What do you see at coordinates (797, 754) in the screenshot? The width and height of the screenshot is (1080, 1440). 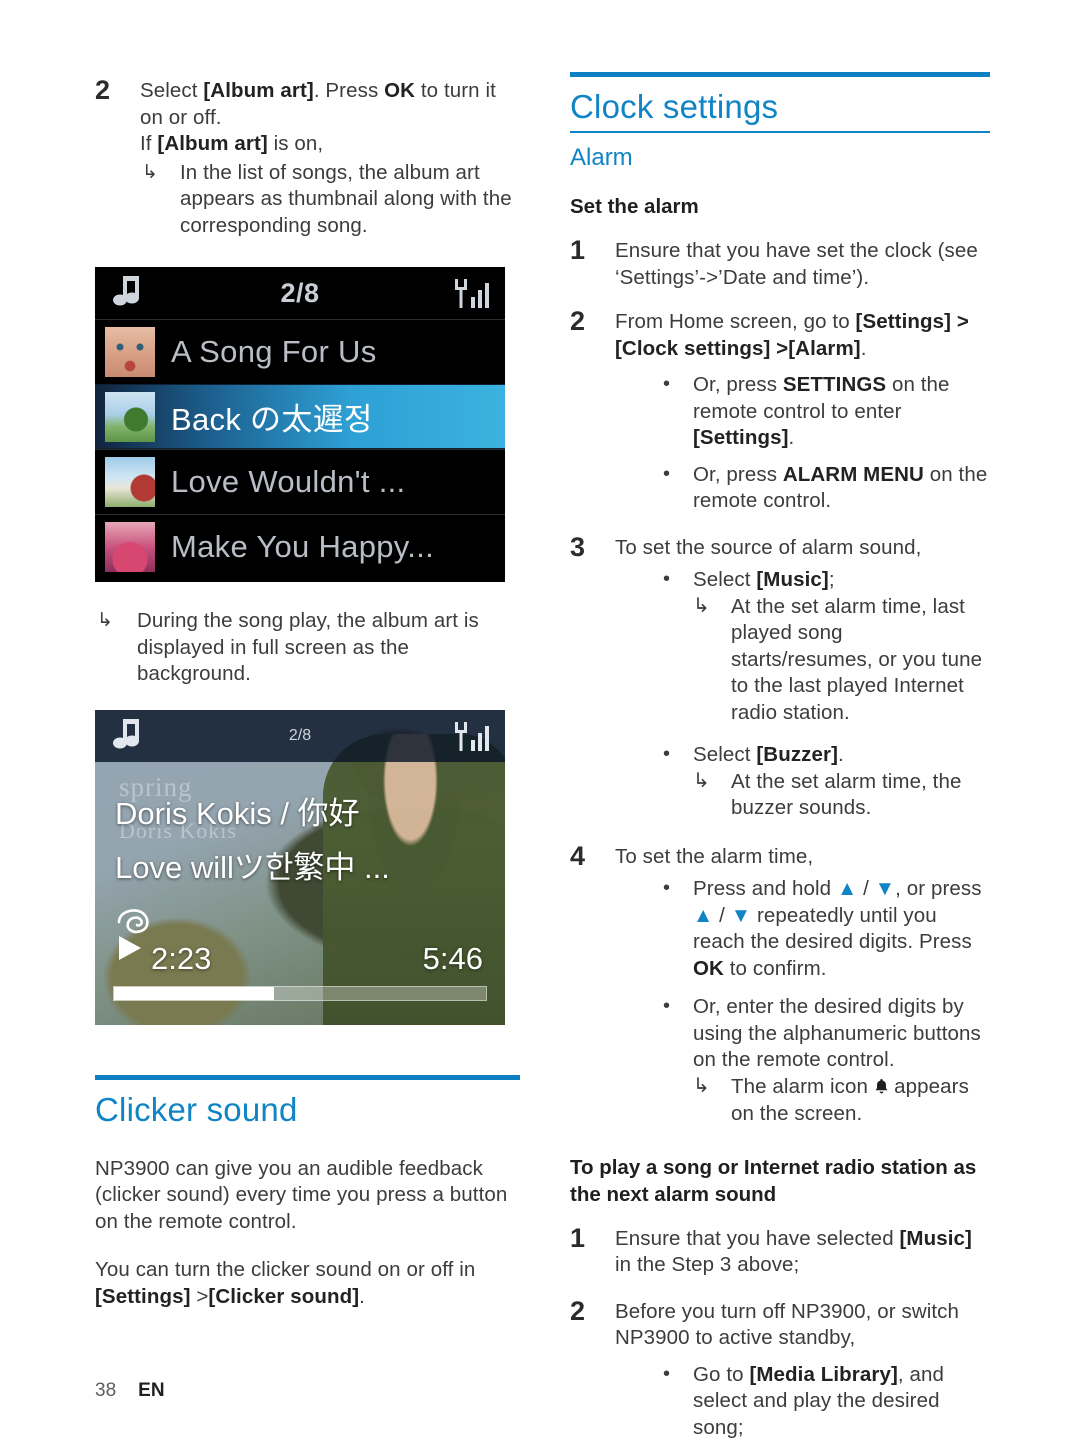 I see `ui-token: [Buzzer]` at bounding box center [797, 754].